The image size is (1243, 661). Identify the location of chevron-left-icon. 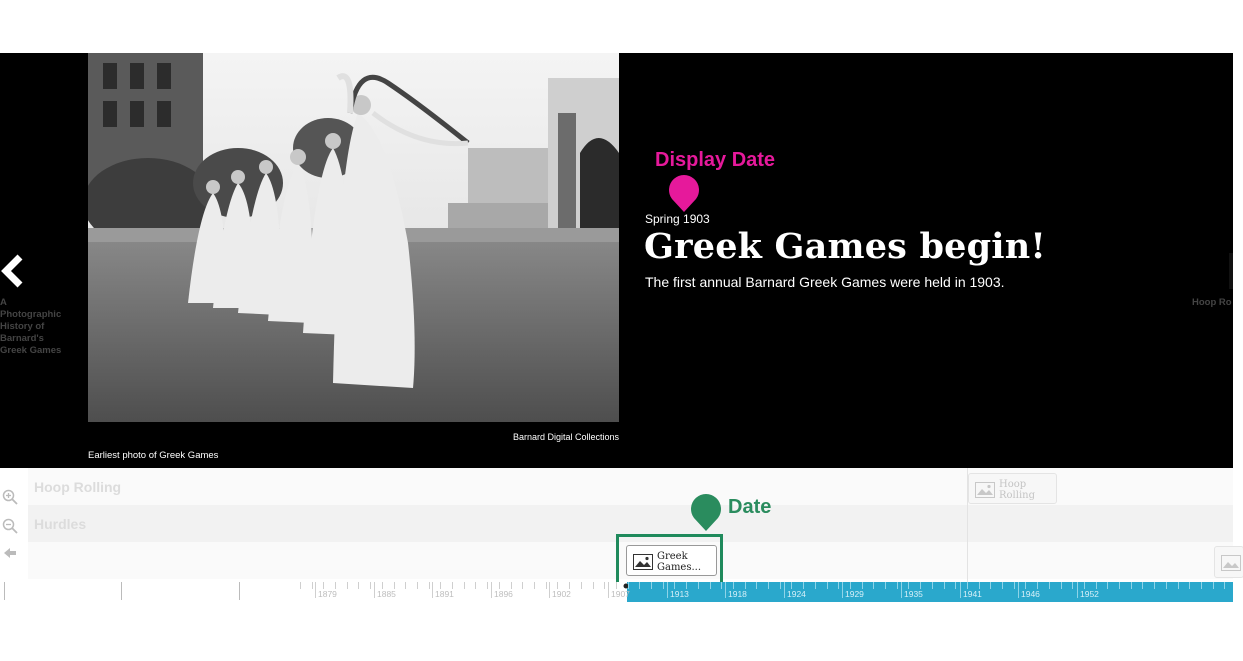
(13, 271).